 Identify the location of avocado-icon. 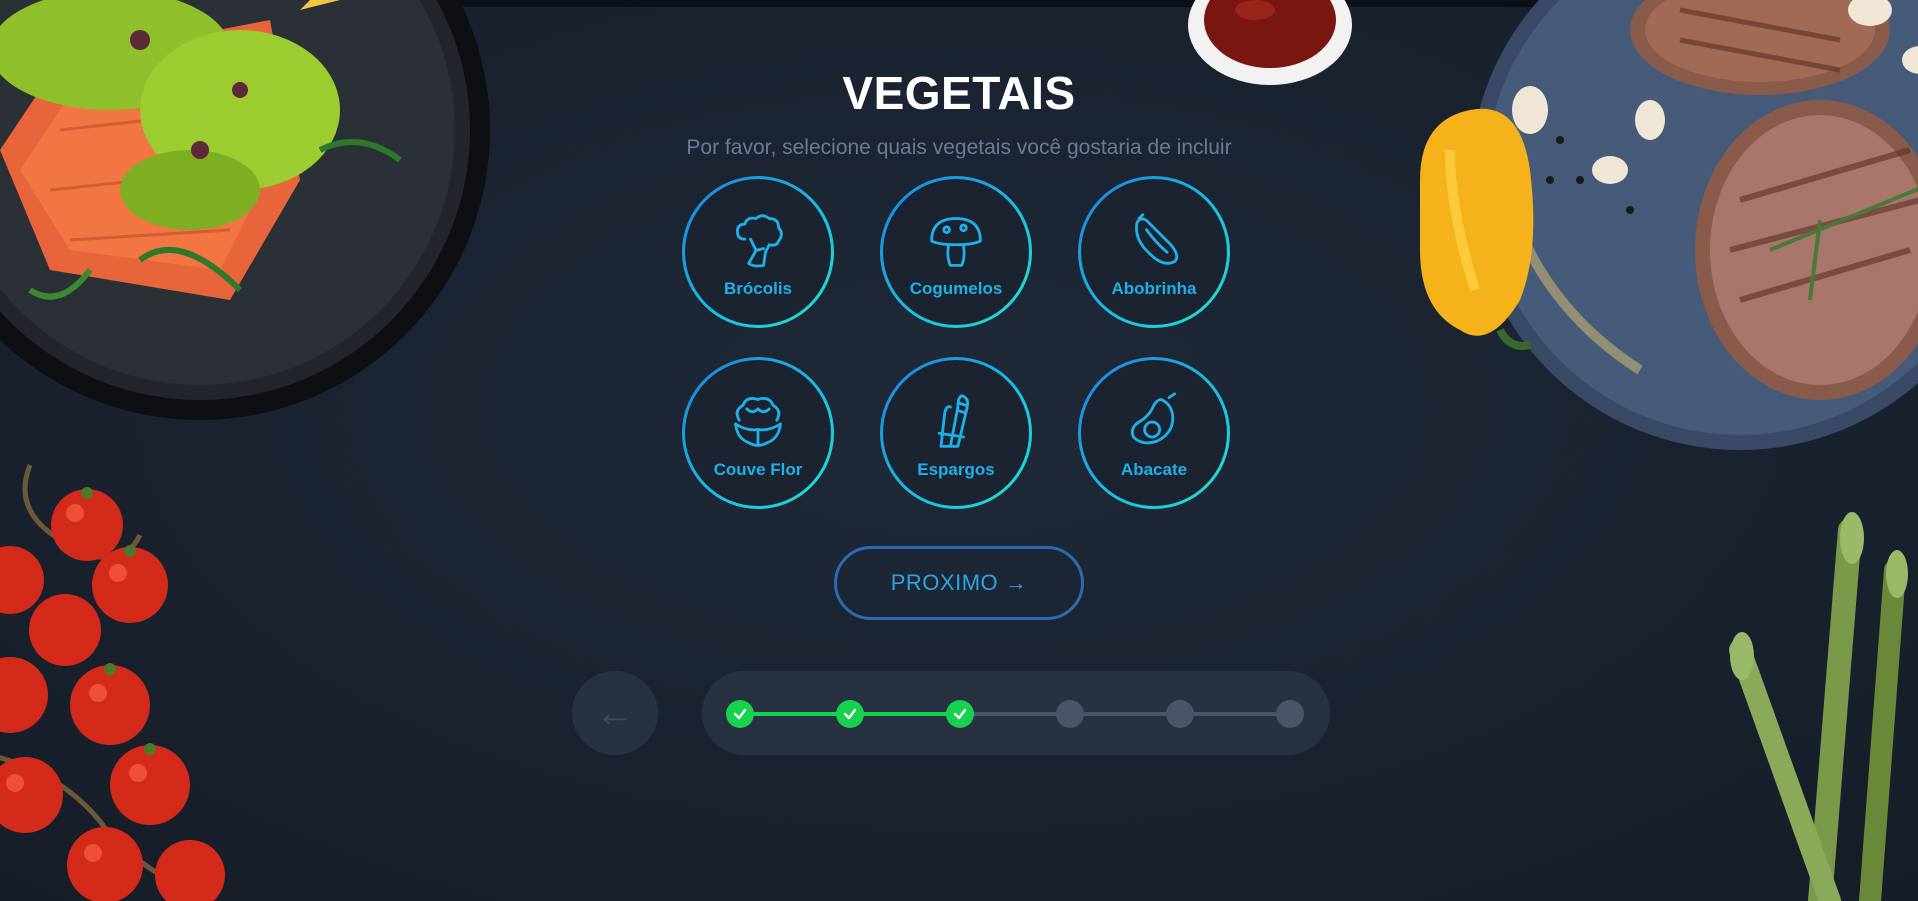
(1153, 418).